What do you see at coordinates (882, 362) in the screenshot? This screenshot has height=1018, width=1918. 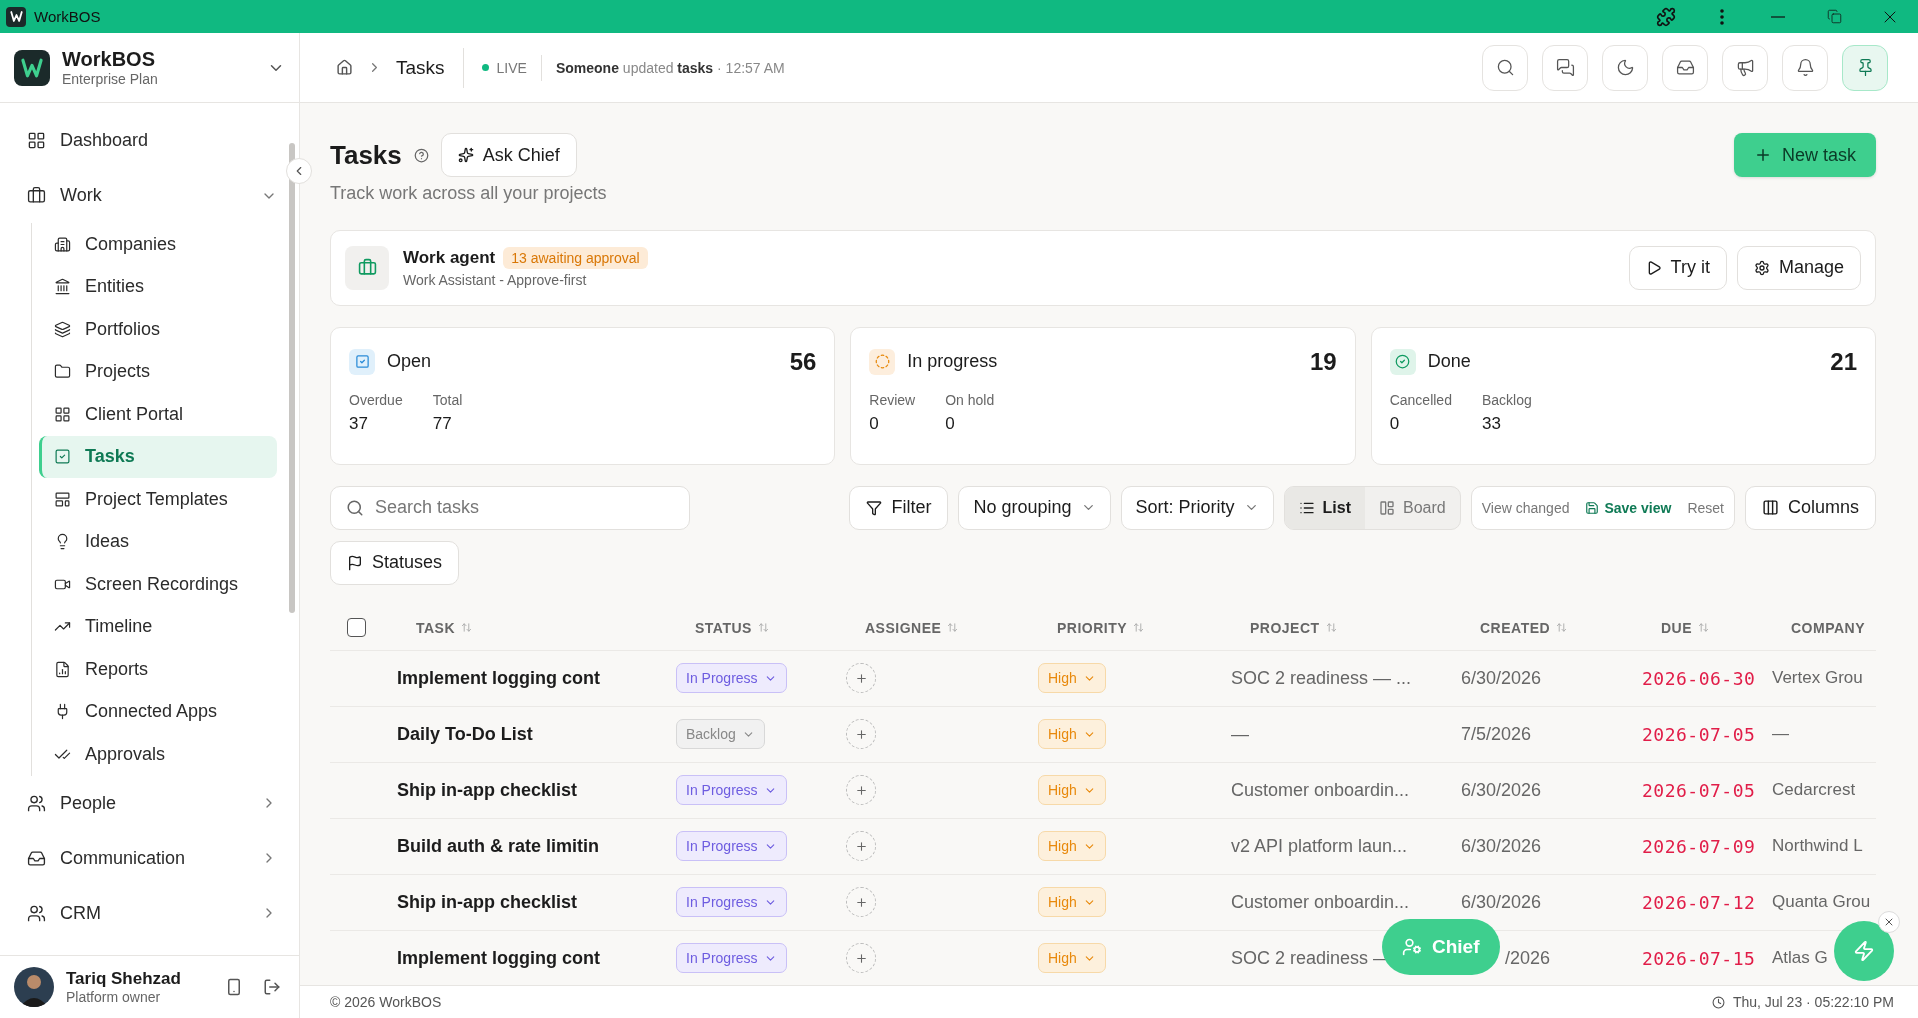 I see `dashed-circle-icon` at bounding box center [882, 362].